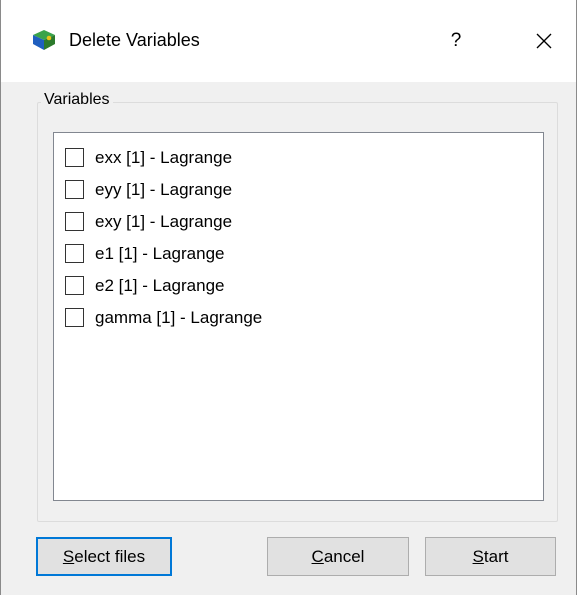 This screenshot has width=577, height=596. What do you see at coordinates (68, 556) in the screenshot?
I see `select-files-mnemonic: S` at bounding box center [68, 556].